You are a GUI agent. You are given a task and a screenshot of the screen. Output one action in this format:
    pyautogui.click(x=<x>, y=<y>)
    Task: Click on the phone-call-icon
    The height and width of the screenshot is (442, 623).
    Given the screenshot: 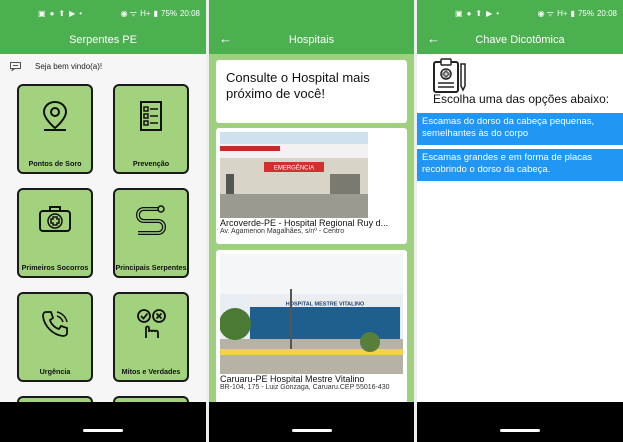 What is the action you would take?
    pyautogui.click(x=55, y=324)
    